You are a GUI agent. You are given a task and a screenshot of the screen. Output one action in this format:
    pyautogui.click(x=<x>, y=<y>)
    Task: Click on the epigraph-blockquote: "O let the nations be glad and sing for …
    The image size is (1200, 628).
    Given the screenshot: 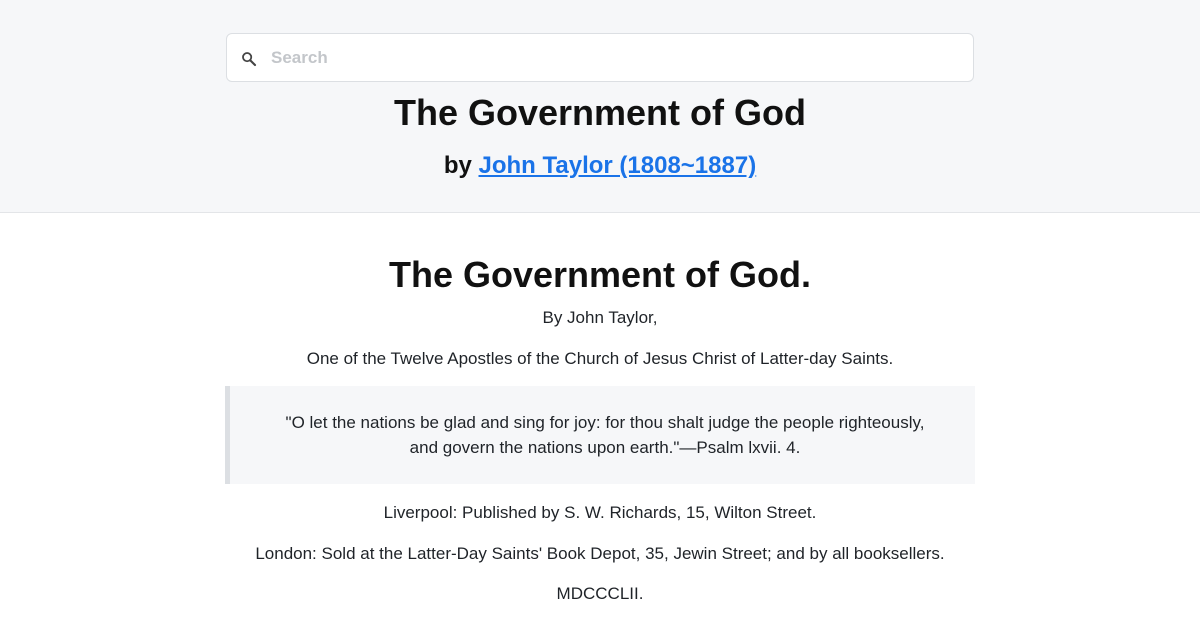 What is the action you would take?
    pyautogui.click(x=600, y=435)
    